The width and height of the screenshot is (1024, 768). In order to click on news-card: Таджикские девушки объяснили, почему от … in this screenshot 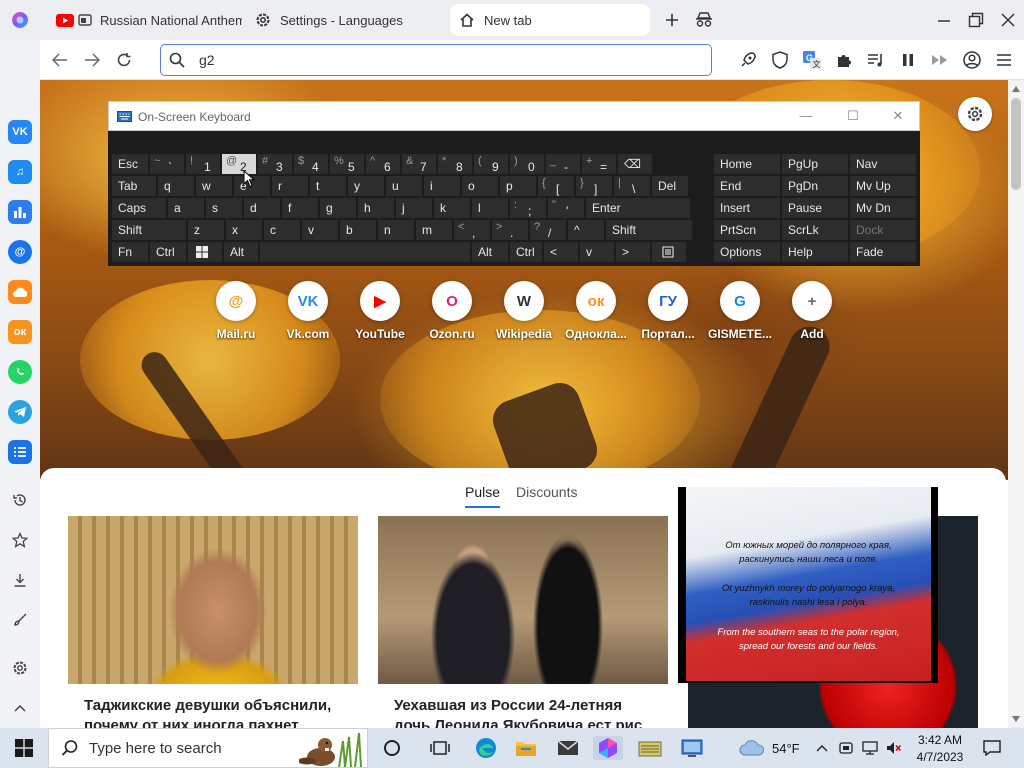, I will do `click(213, 623)`.